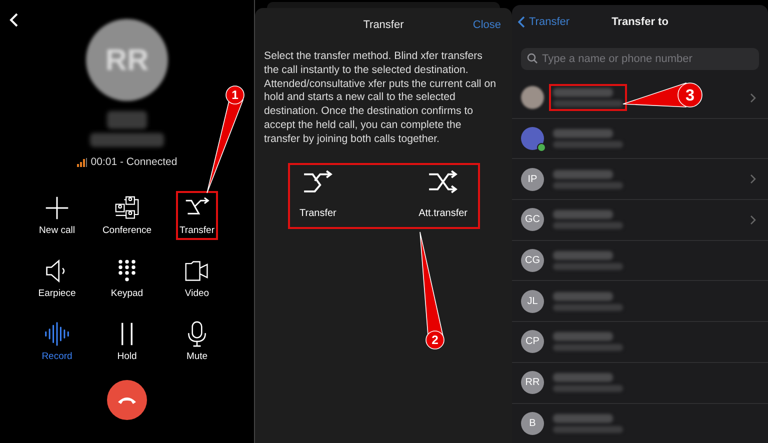 This screenshot has width=768, height=443. What do you see at coordinates (532, 220) in the screenshot?
I see `initials-avatar: GC` at bounding box center [532, 220].